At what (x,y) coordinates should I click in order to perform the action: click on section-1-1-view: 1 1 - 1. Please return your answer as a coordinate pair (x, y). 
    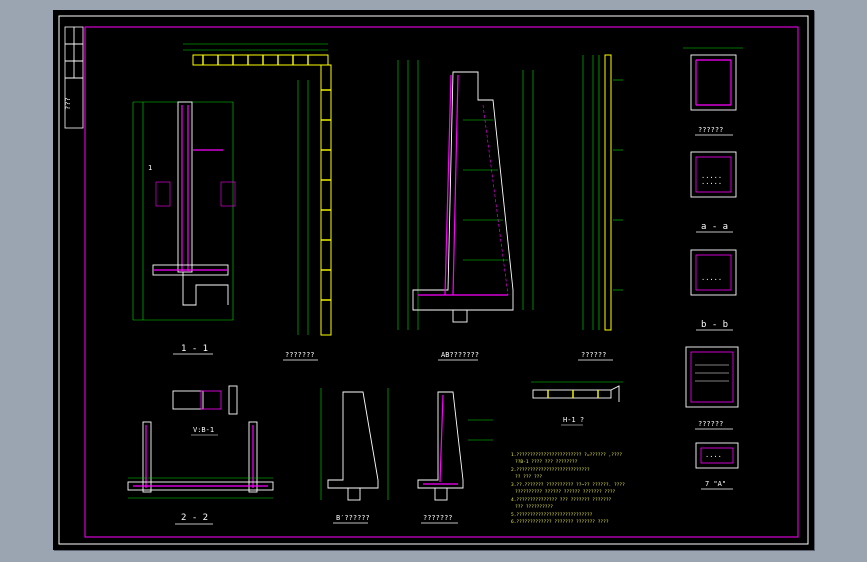
    Looking at the image, I should click on (184, 228).